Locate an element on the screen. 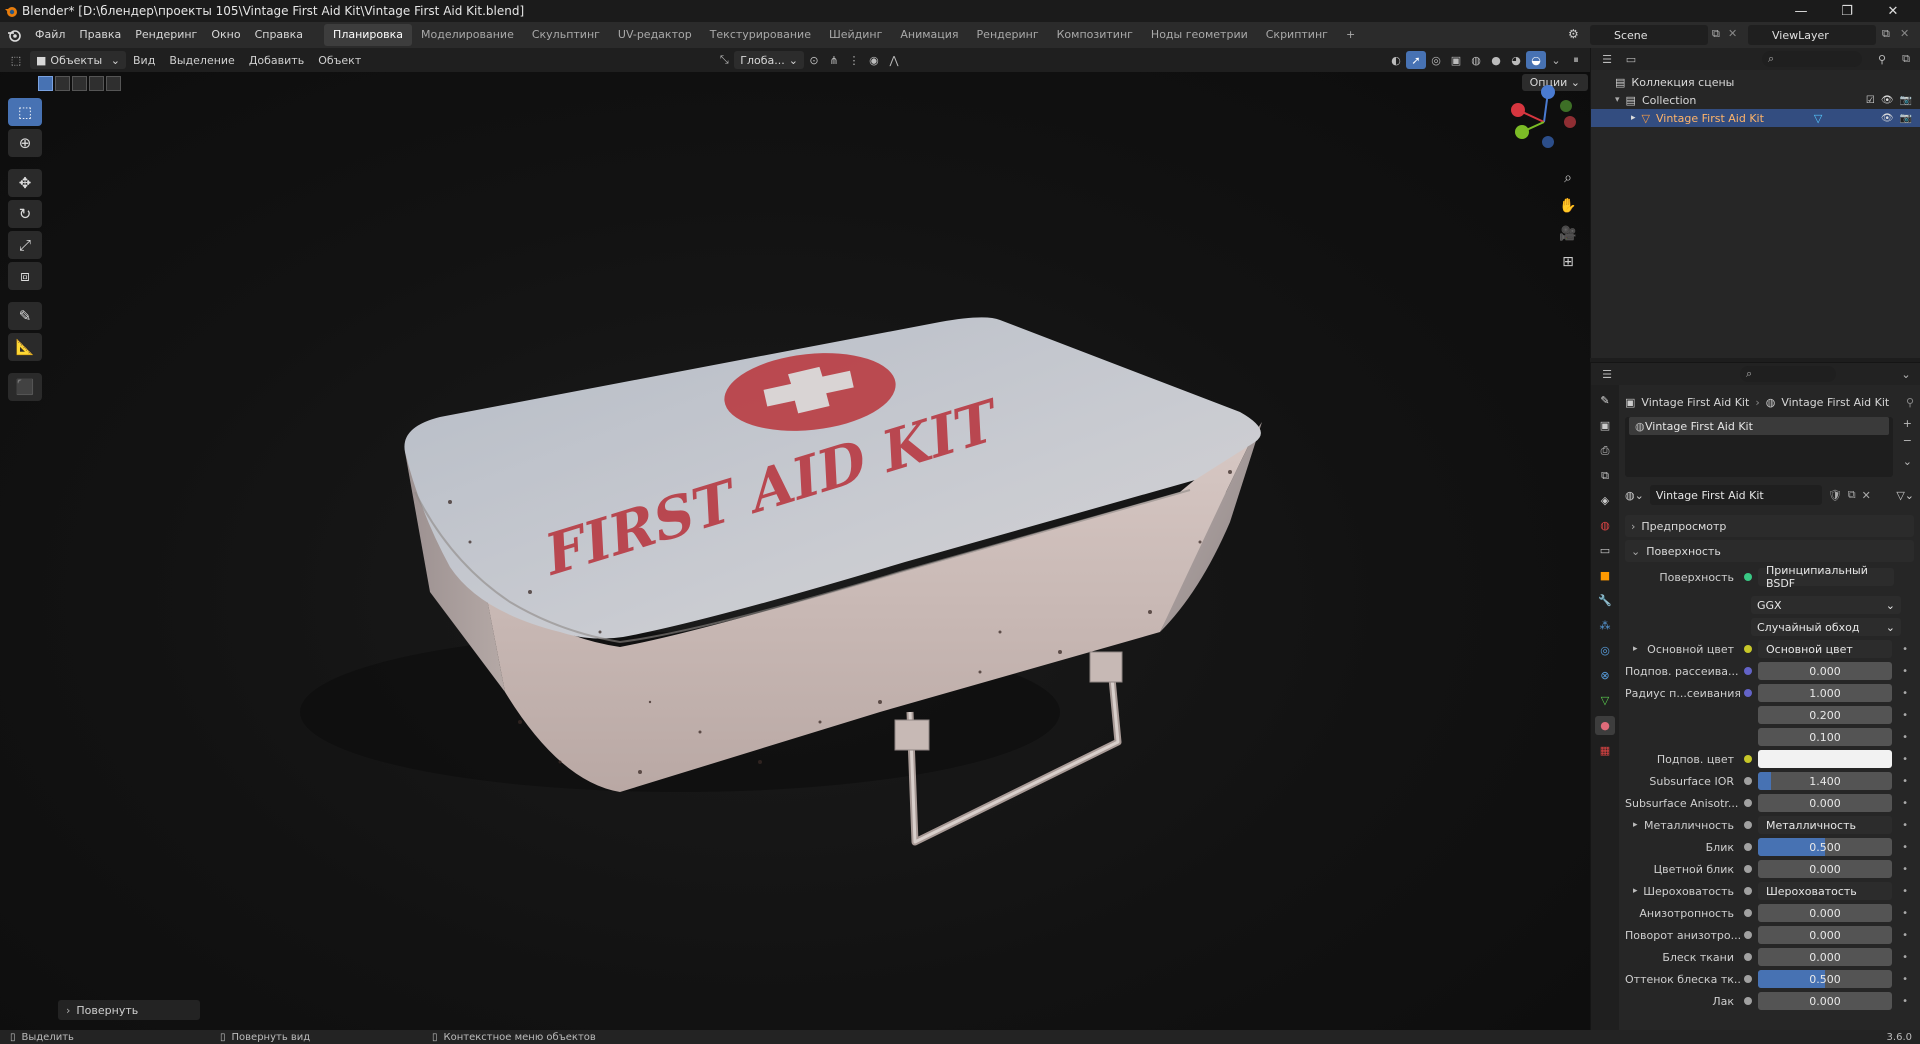  axis-y-icon is located at coordinates (1522, 132).